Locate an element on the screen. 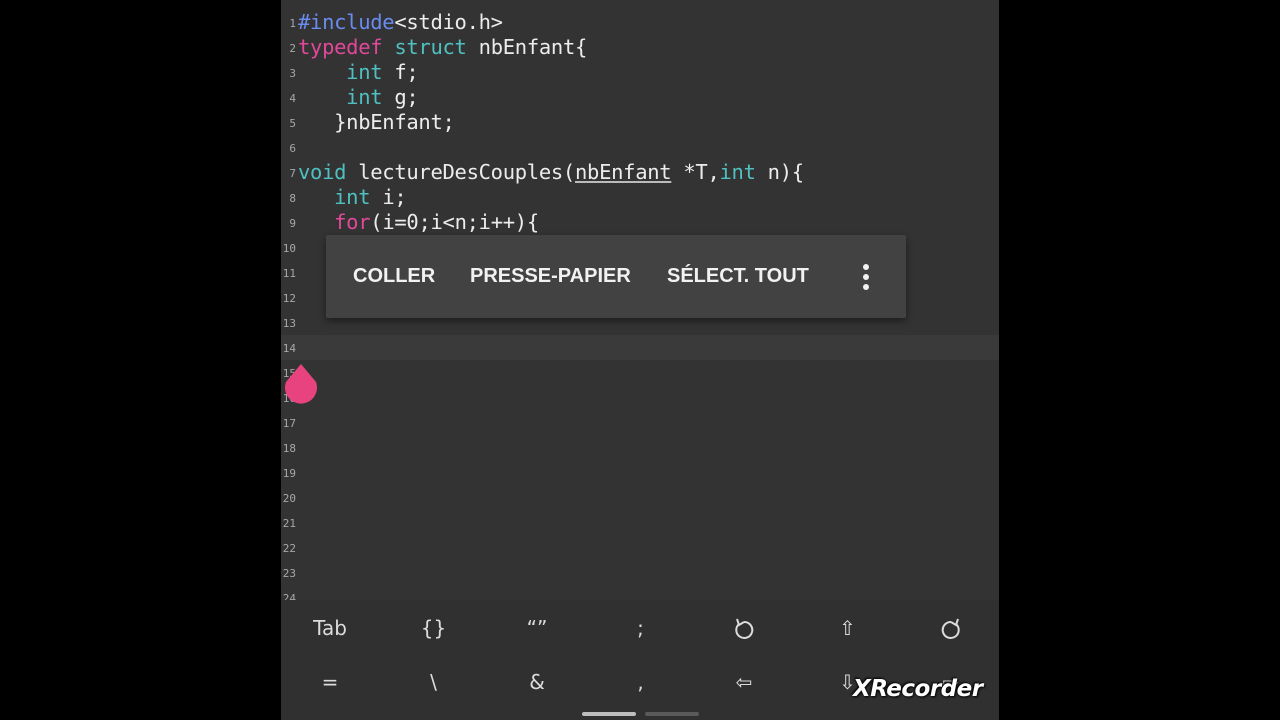 The width and height of the screenshot is (1280, 720). line-number: 14 is located at coordinates (289, 348).